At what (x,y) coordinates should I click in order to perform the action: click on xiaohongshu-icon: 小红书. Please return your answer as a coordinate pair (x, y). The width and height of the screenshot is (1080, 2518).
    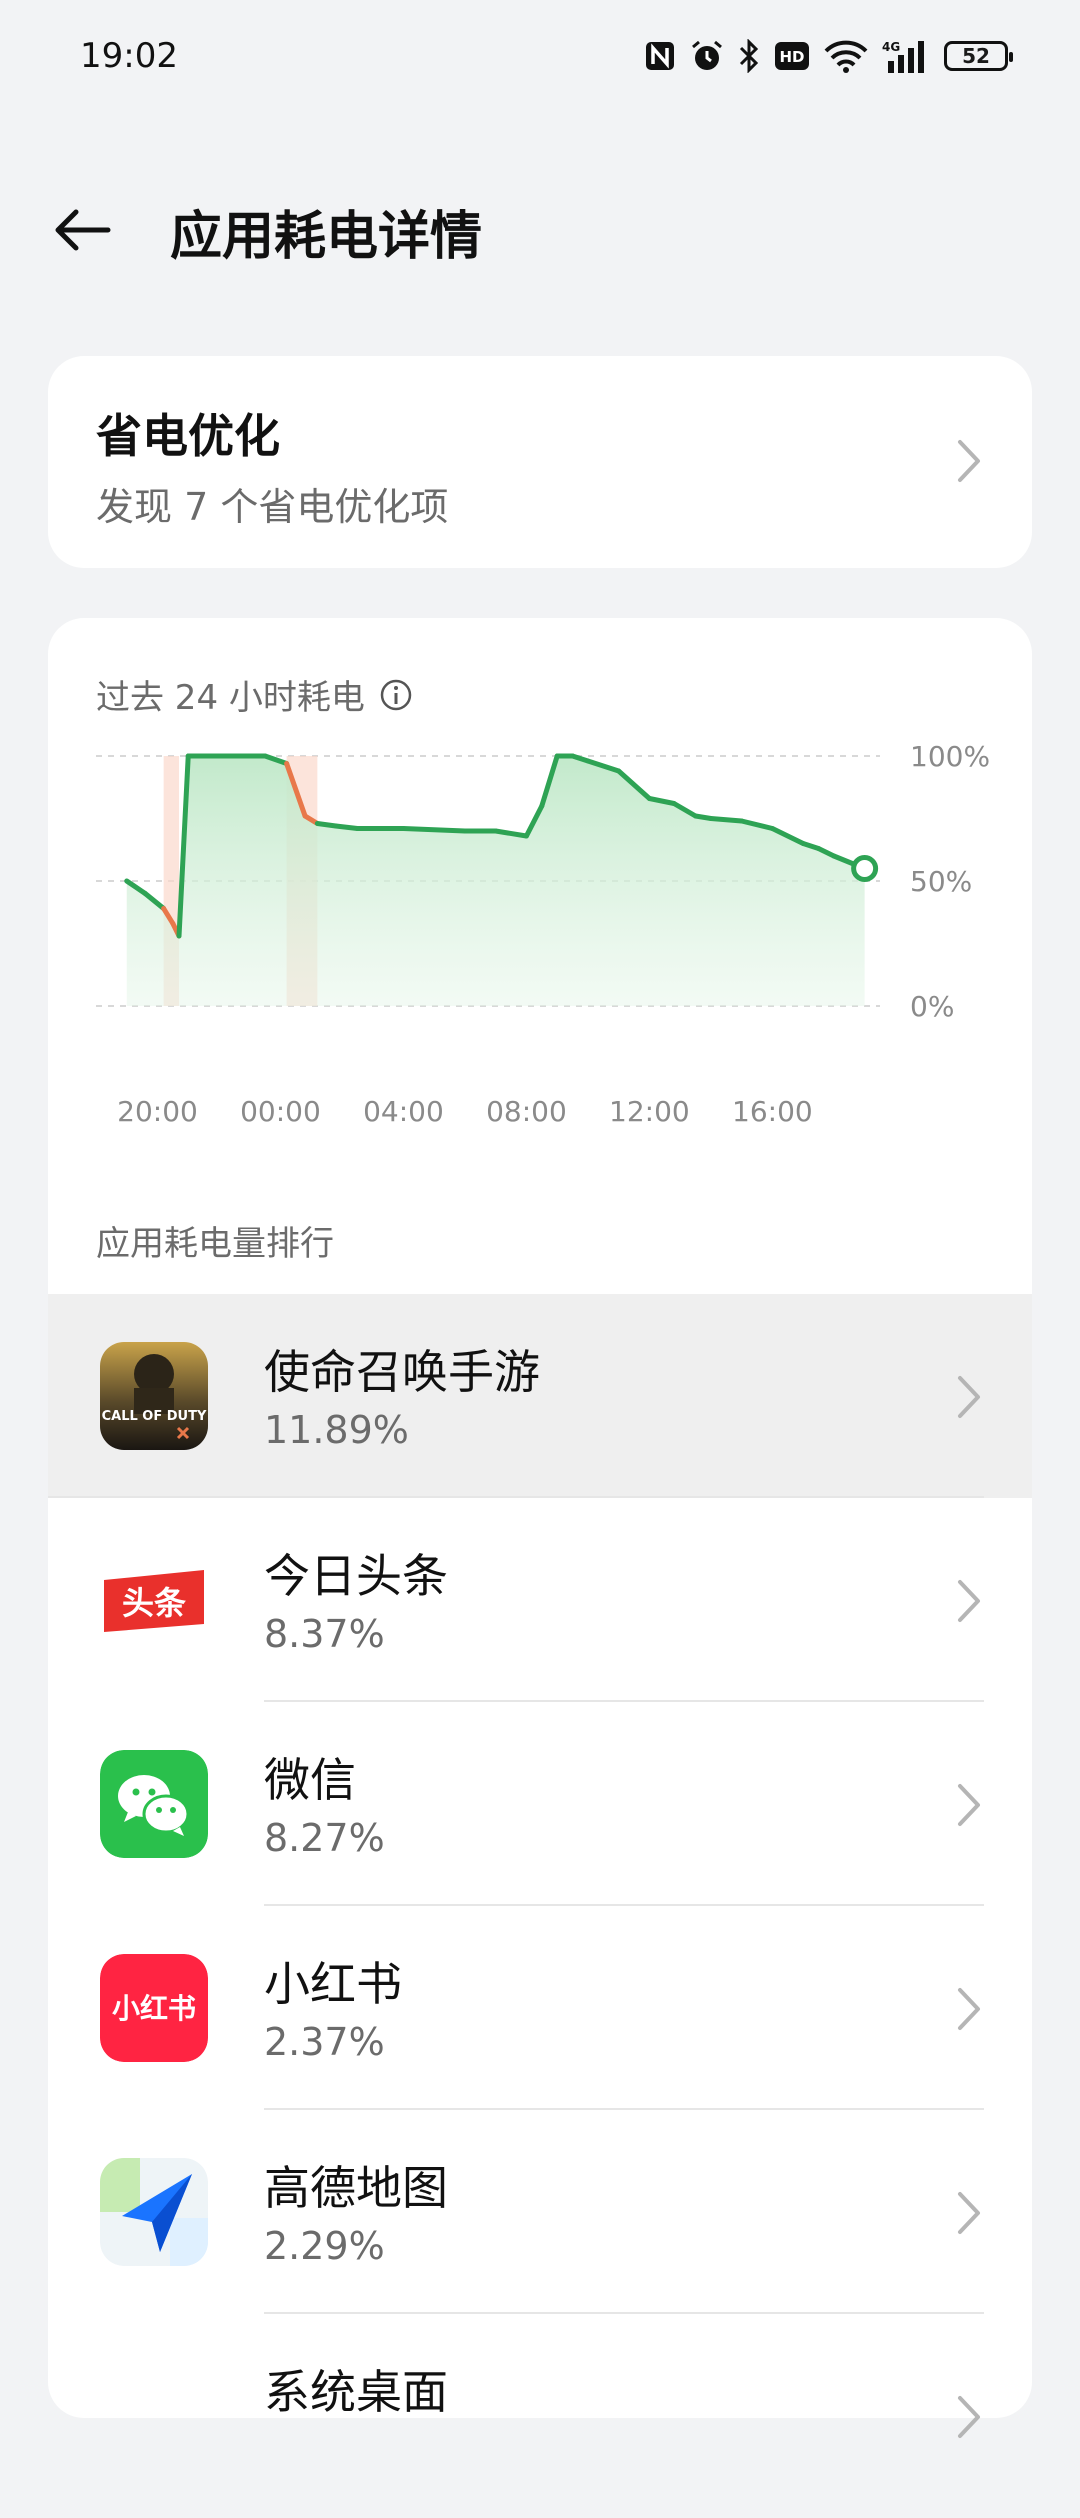
    Looking at the image, I should click on (154, 2008).